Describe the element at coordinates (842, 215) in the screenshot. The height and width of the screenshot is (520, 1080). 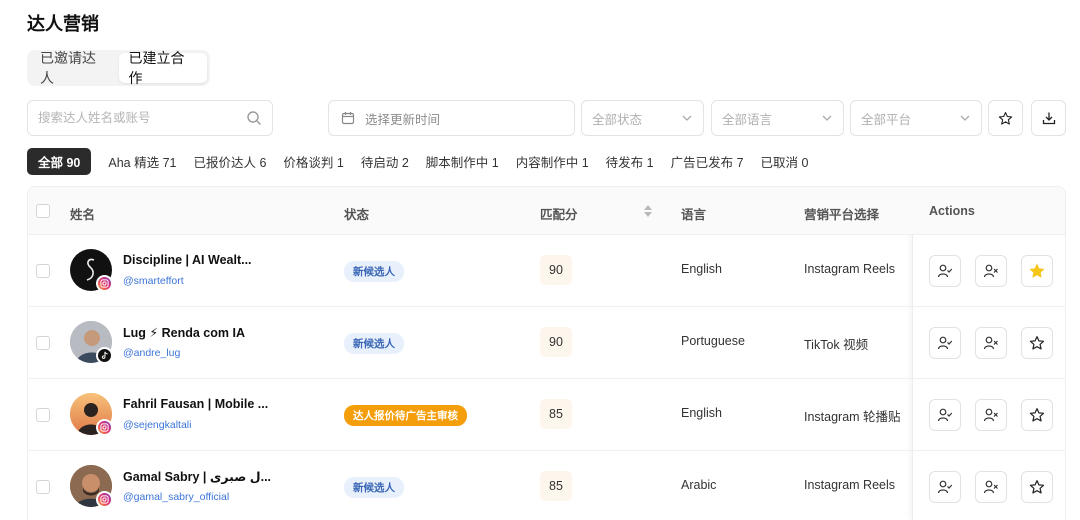
I see `col-platform: 营销平台选择` at that location.